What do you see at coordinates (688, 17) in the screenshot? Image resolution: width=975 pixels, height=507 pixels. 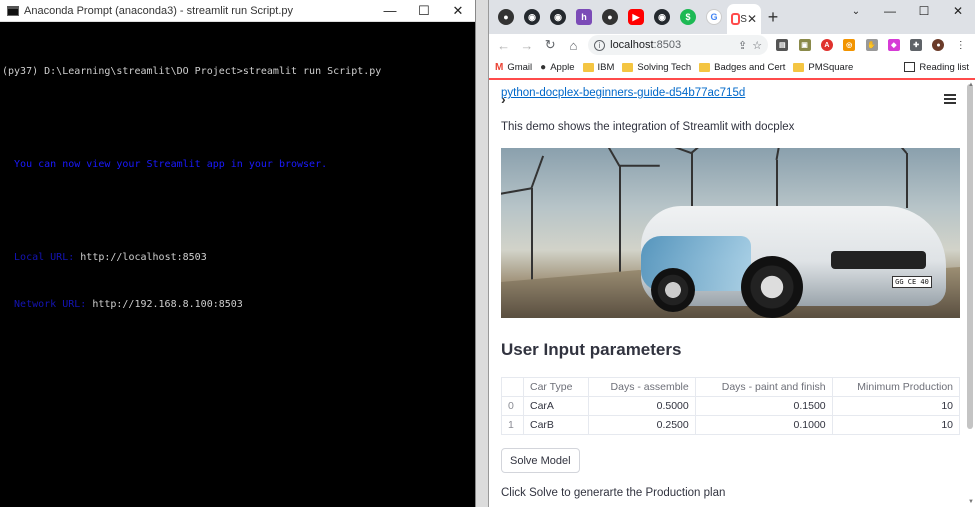 I see `tab-dollar: $` at bounding box center [688, 17].